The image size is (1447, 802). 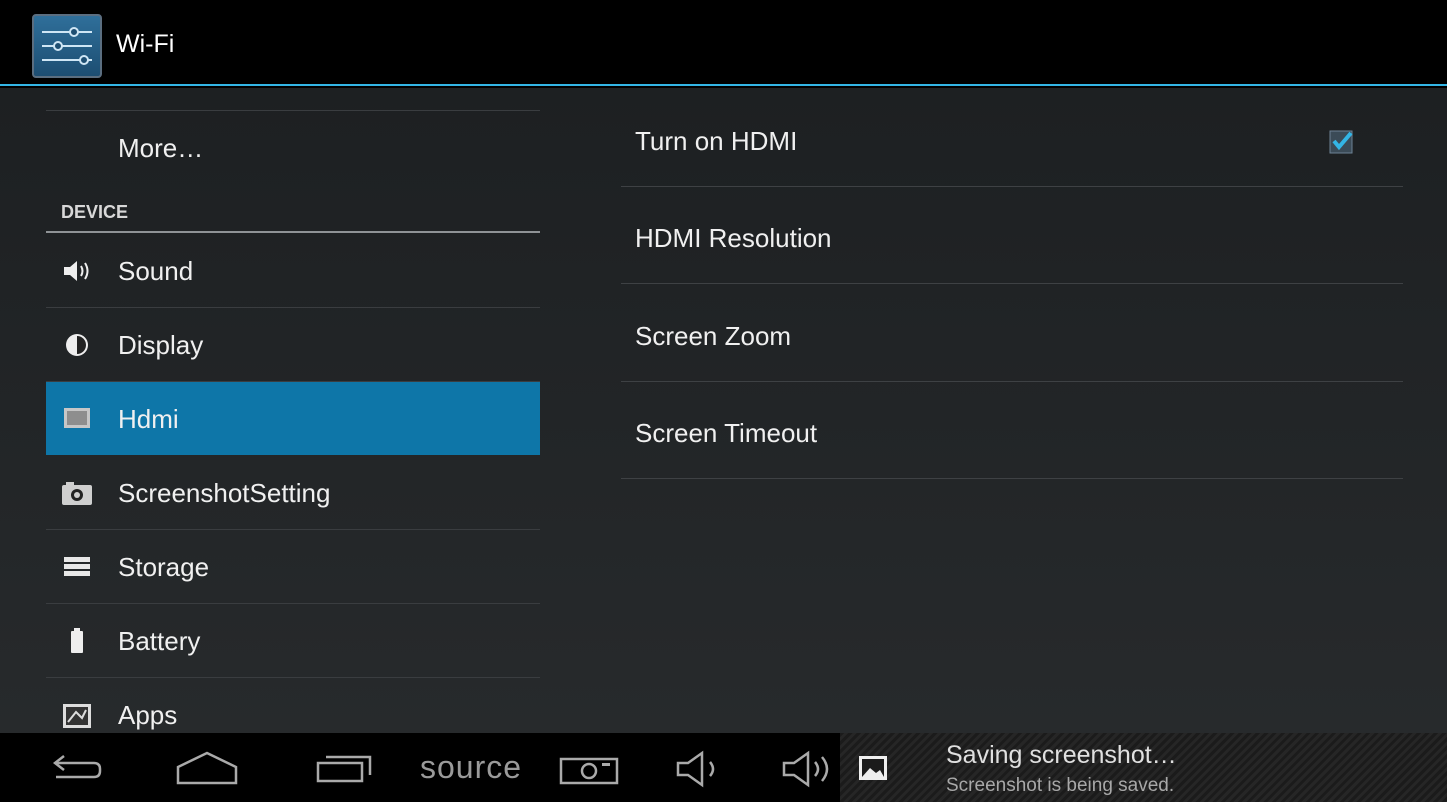 I want to click on sidebar-item-hdmi: Hdmi, so click(x=293, y=418).